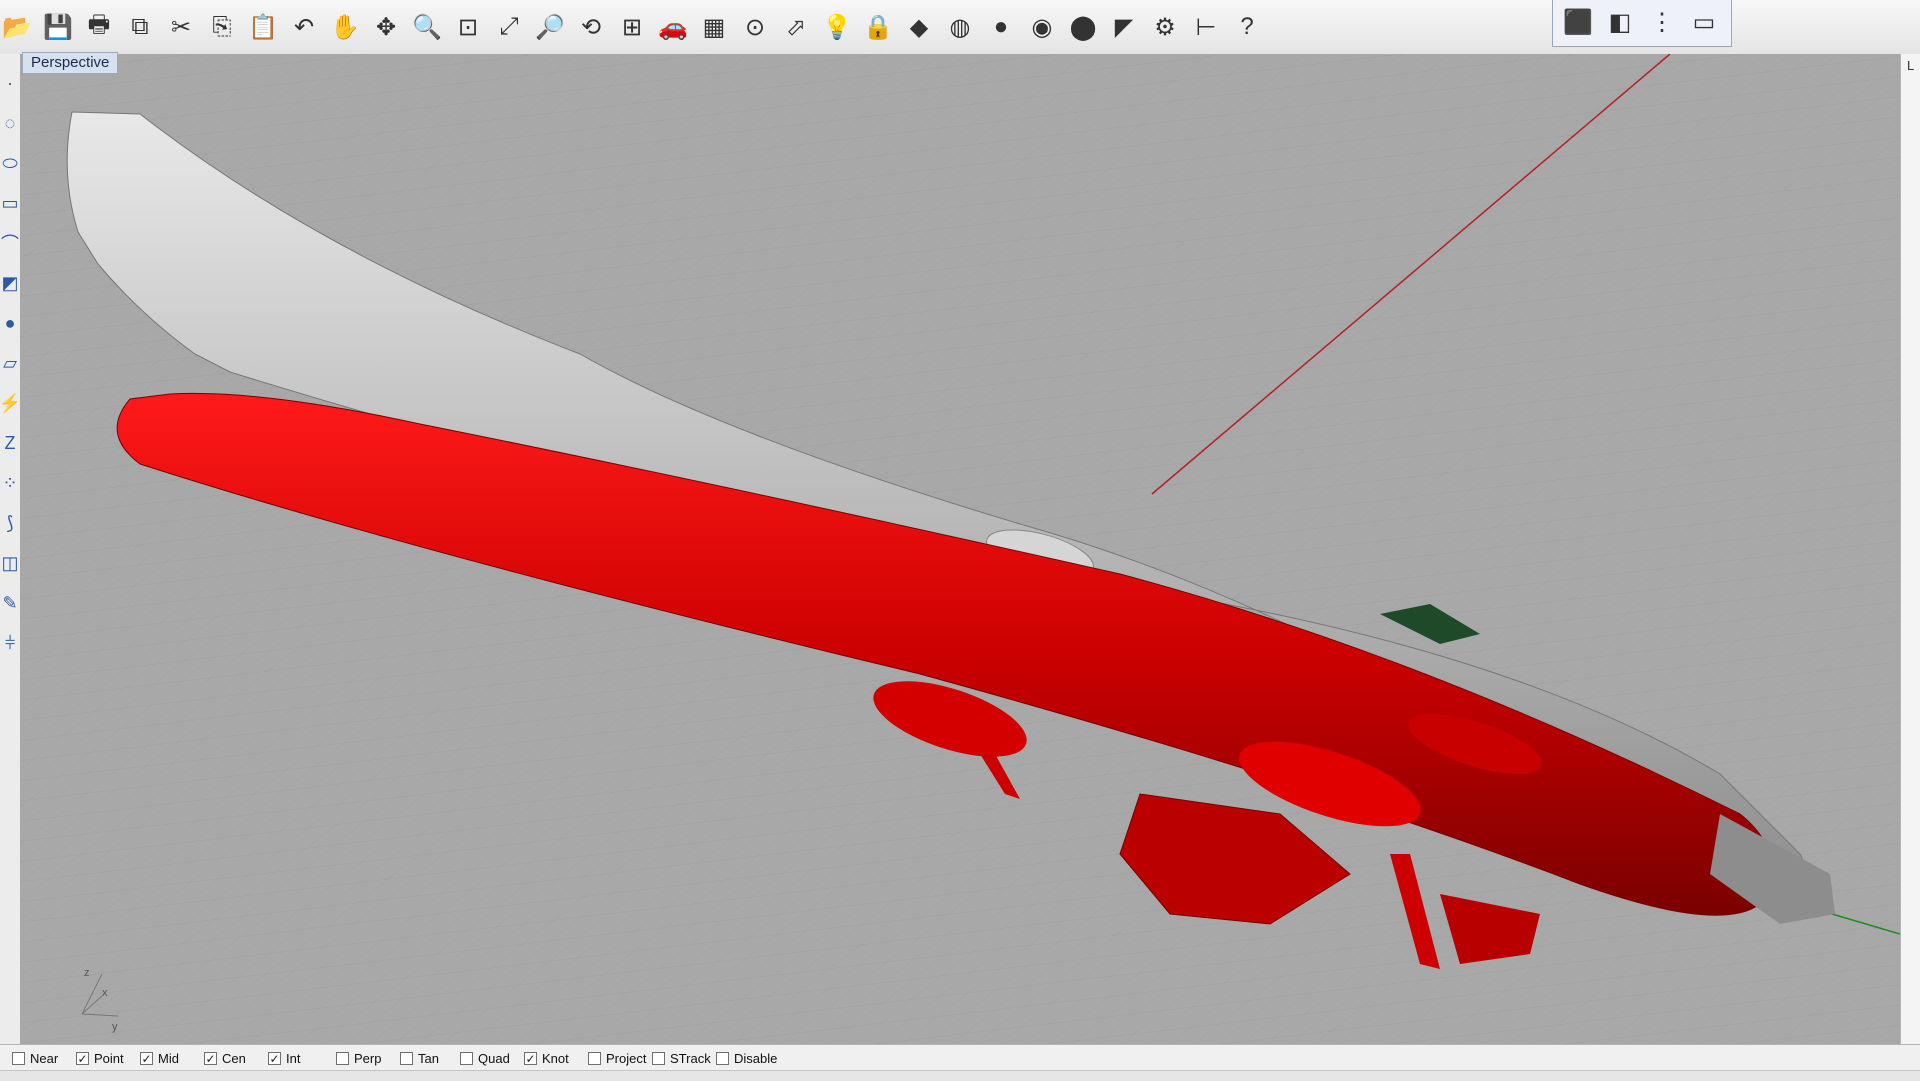 The image size is (1920, 1081). What do you see at coordinates (10, 643) in the screenshot?
I see `render-tool-icon: ⫩` at bounding box center [10, 643].